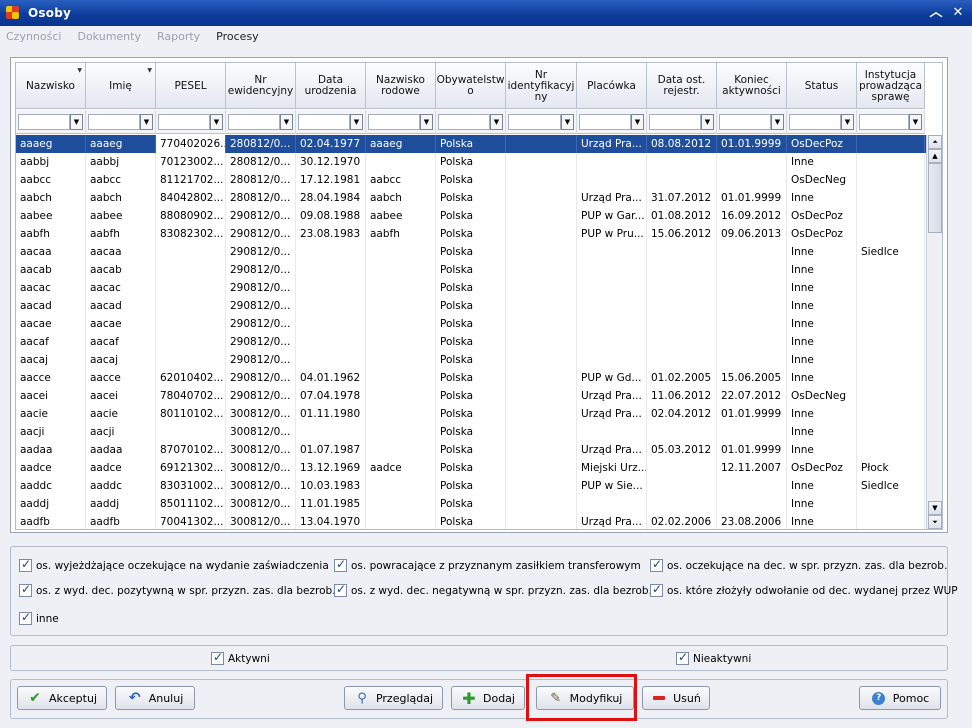  Describe the element at coordinates (682, 198) in the screenshot. I see `cell-data-ost-rejestr: 31.07.2012` at that location.